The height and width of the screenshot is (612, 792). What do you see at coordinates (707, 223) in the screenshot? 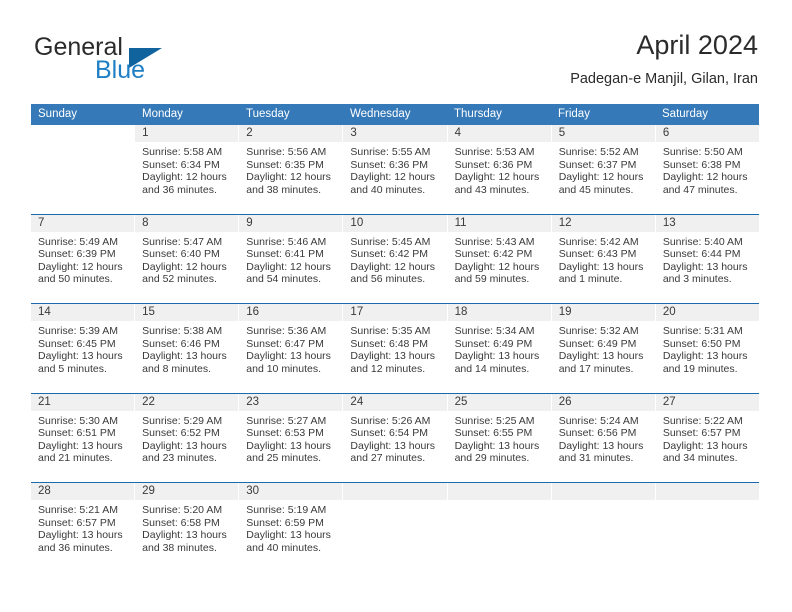
I see `day-number: 13` at bounding box center [707, 223].